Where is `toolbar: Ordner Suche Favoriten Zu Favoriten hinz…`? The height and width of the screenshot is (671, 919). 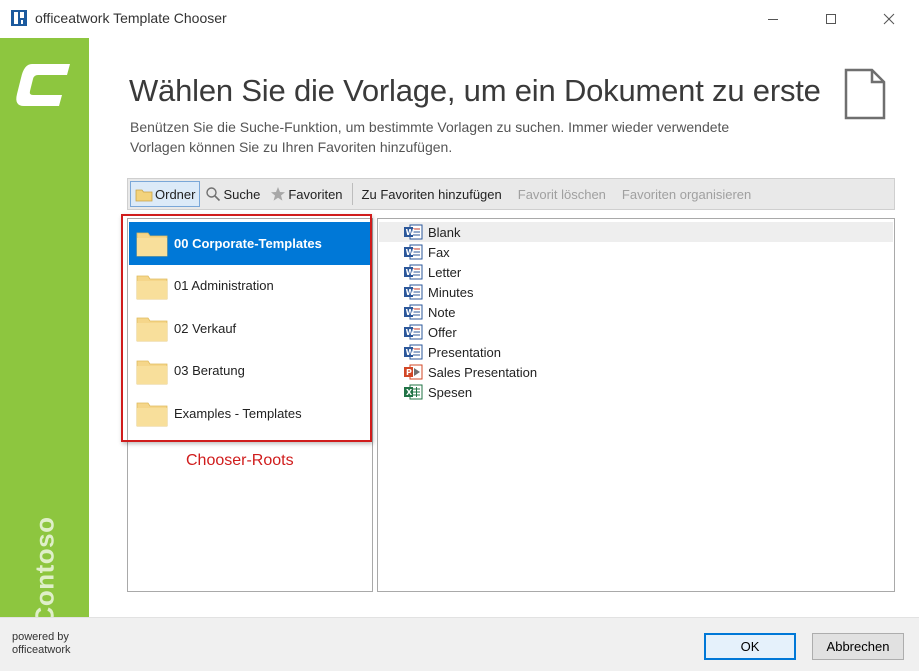 toolbar: Ordner Suche Favoriten Zu Favoriten hinz… is located at coordinates (511, 194).